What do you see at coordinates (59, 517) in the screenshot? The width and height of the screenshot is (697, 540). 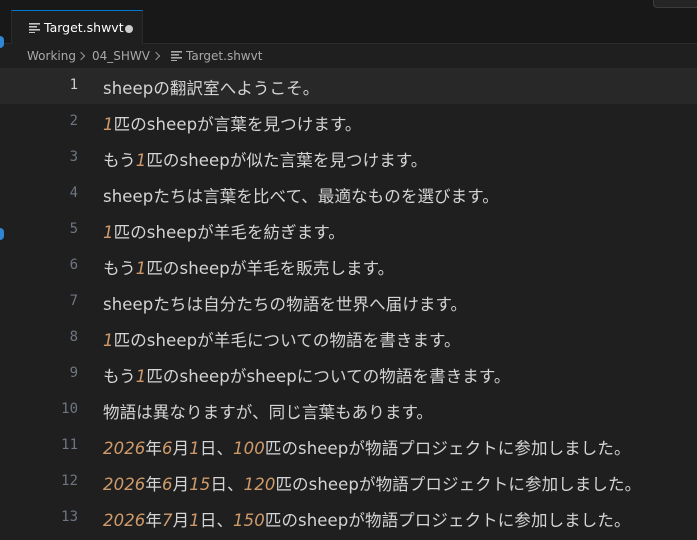 I see `line-number: 13` at bounding box center [59, 517].